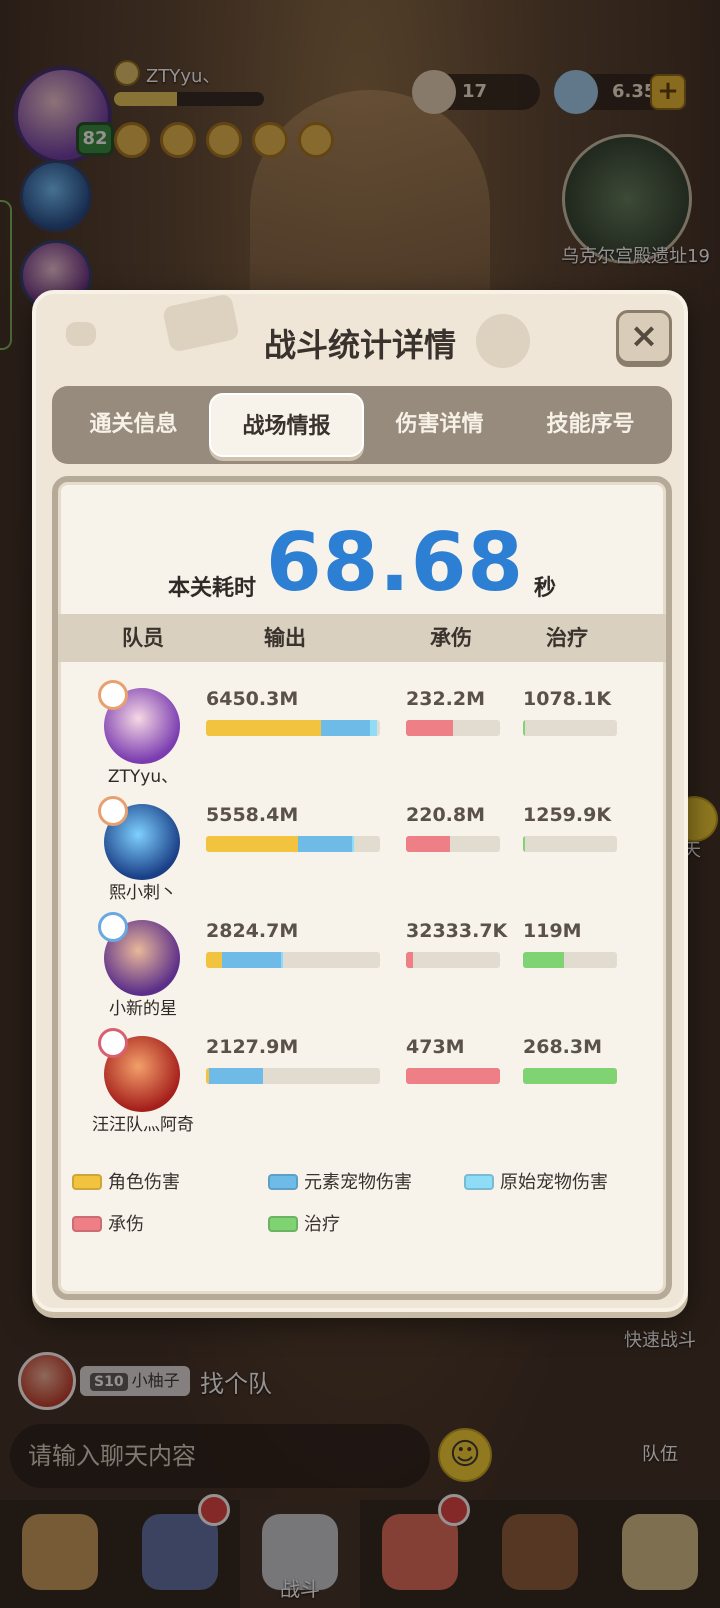 The image size is (720, 1608). Describe the element at coordinates (362, 638) in the screenshot. I see `stats-table-header: 队员 输出 承伤 治疗` at that location.